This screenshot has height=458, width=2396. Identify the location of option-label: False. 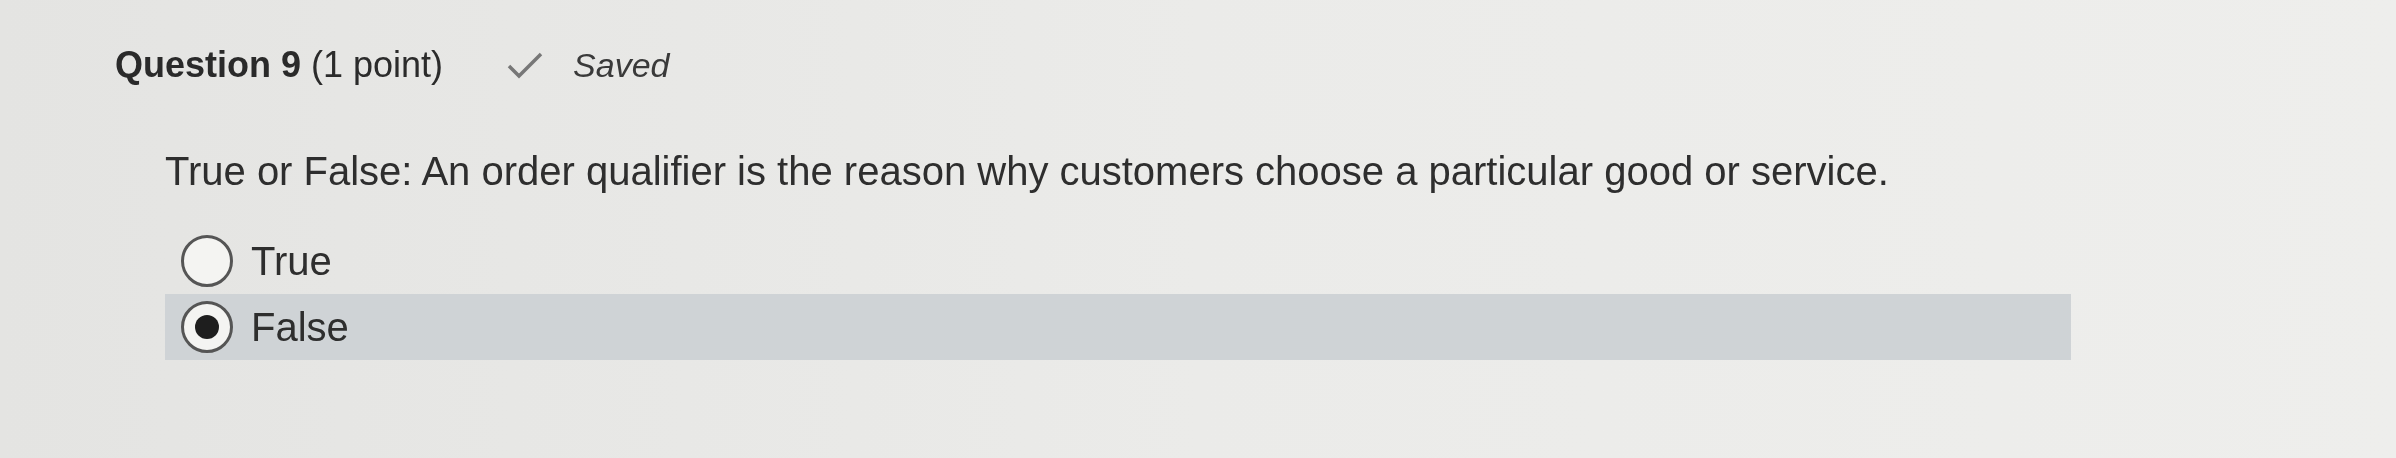
(300, 327).